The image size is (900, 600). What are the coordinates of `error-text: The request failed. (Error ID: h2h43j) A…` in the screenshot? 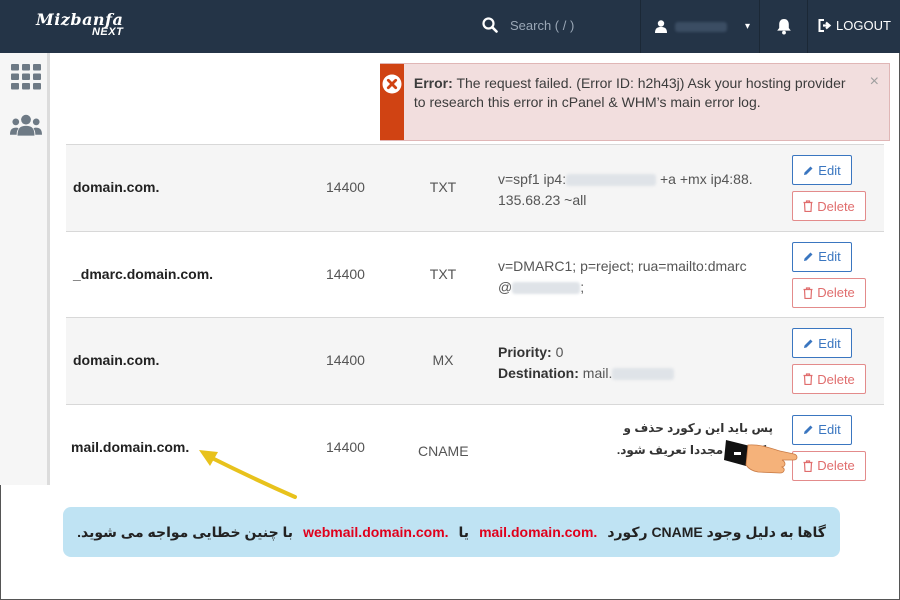 It's located at (629, 92).